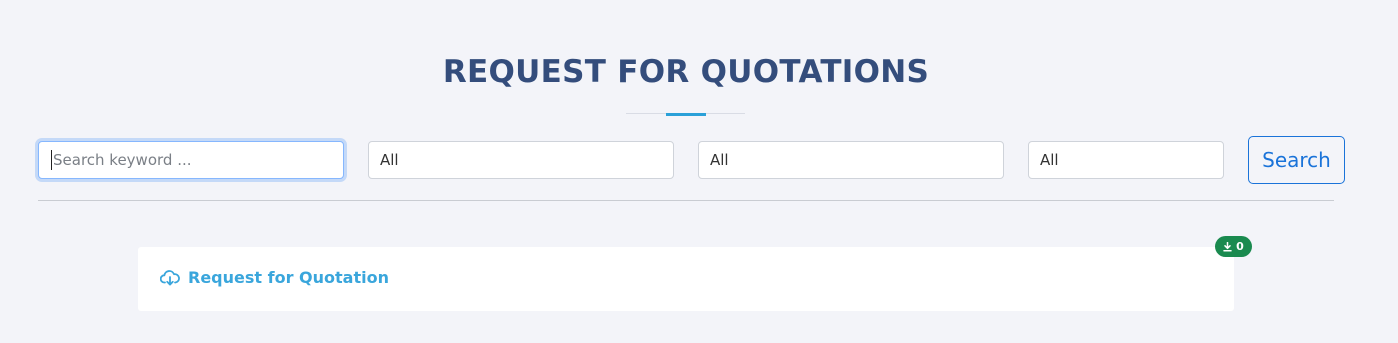  I want to click on request-for-quotation-label: Request for Quotation, so click(288, 277).